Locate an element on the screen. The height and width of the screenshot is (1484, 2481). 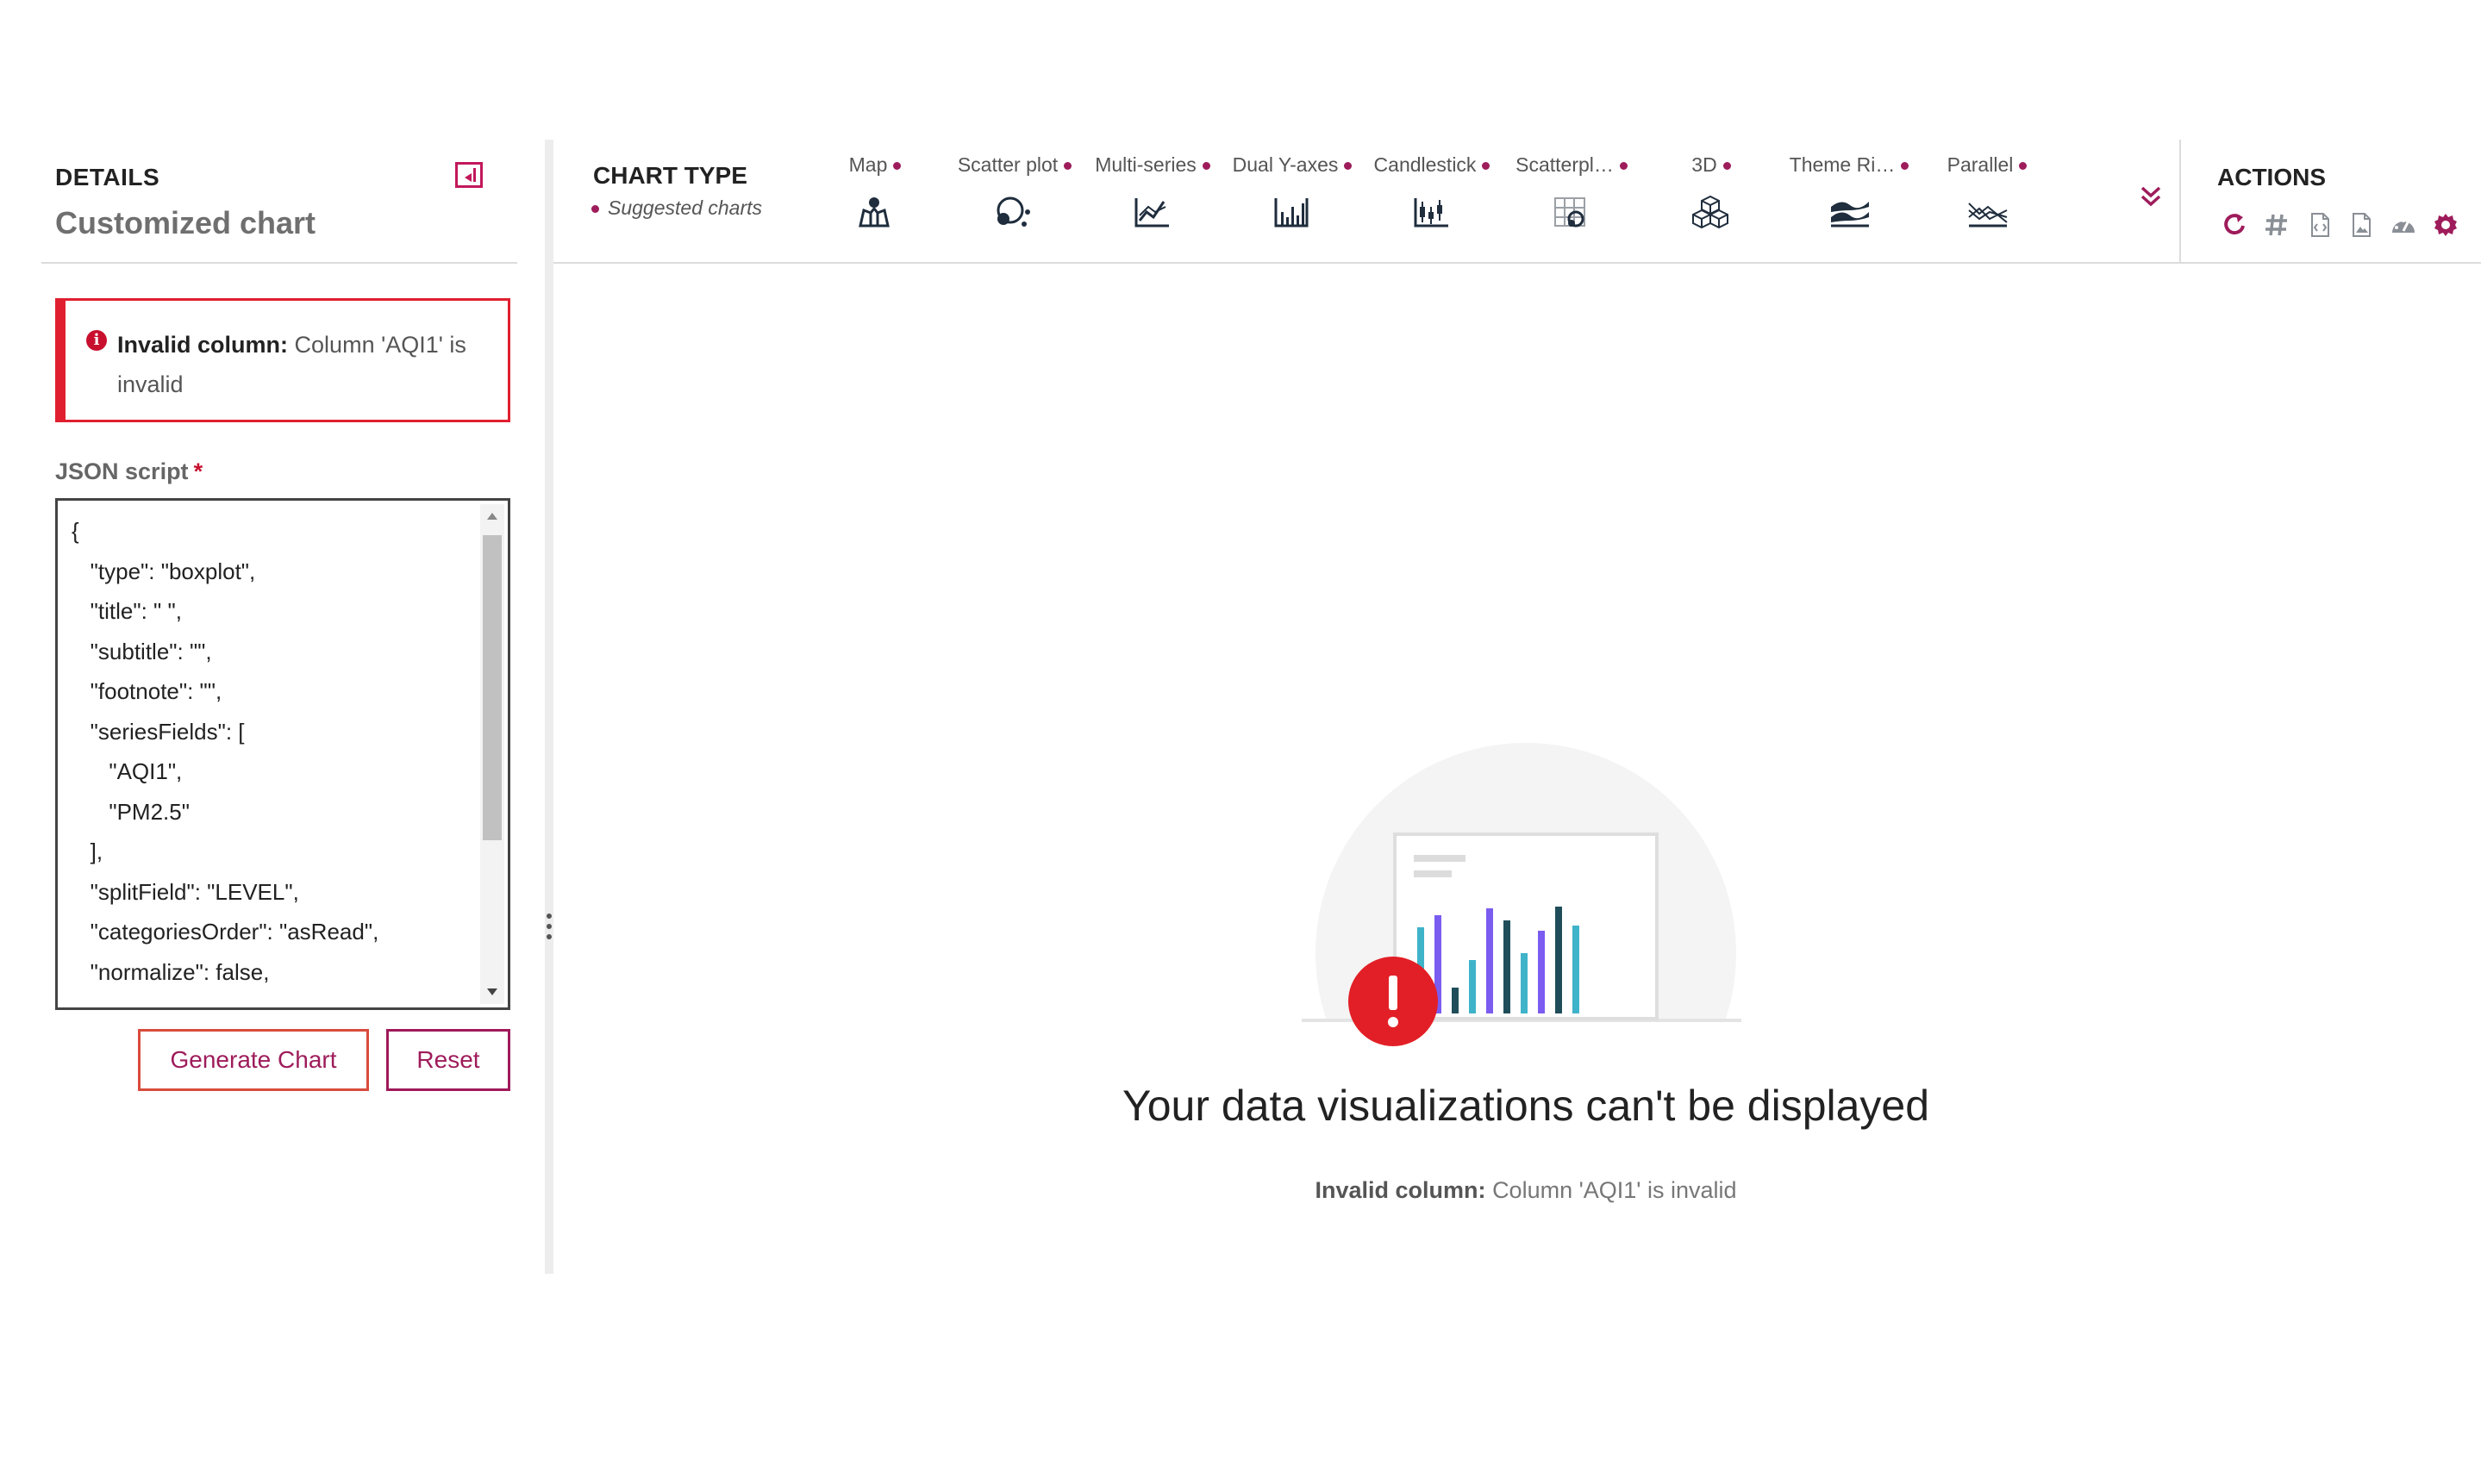
error-exclamation-icon is located at coordinates (1393, 1002).